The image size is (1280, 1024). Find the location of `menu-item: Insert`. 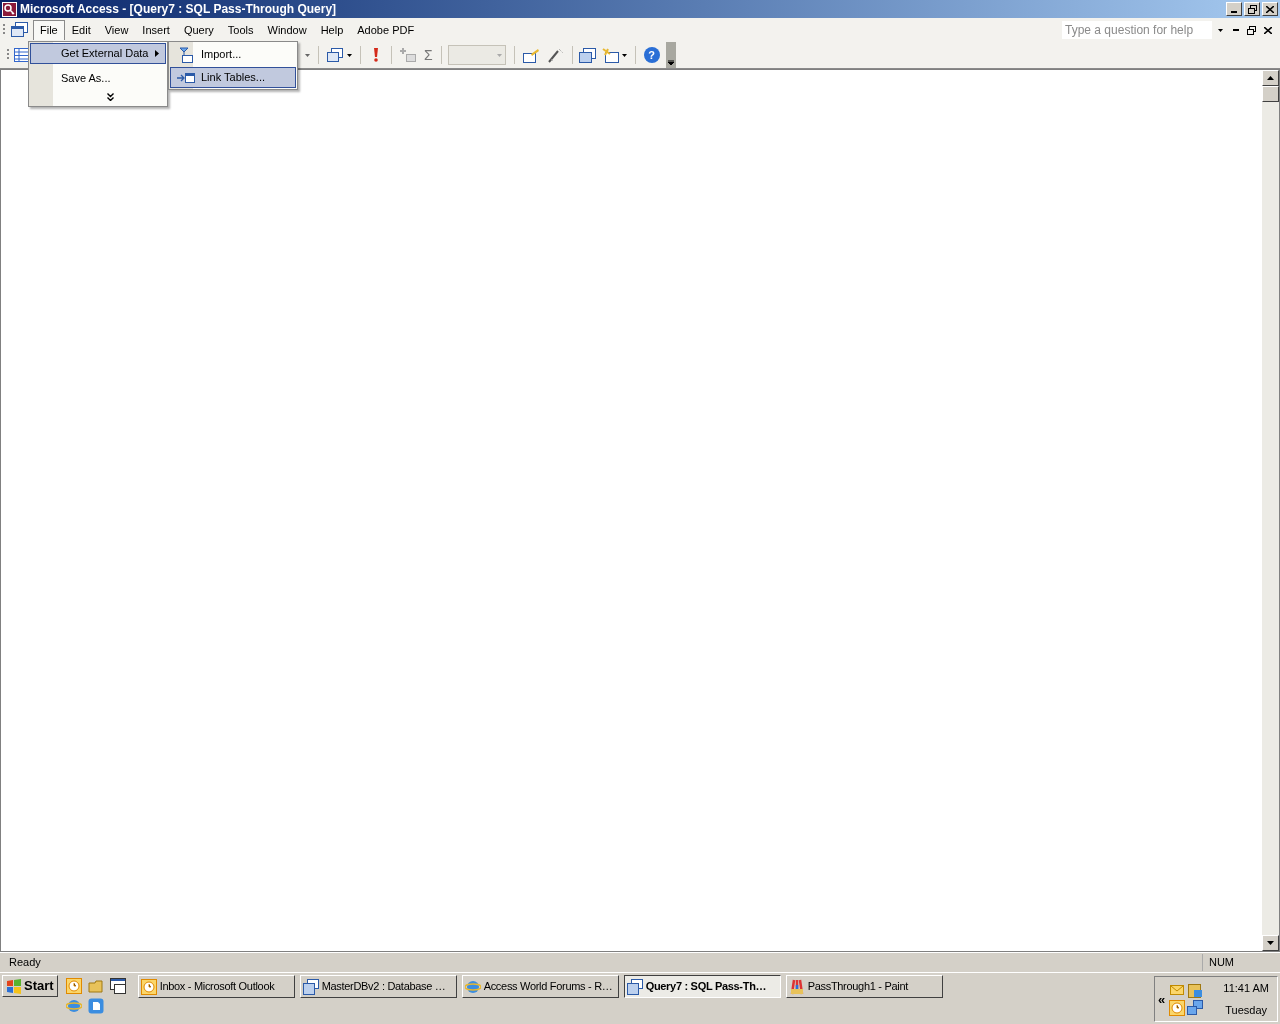

menu-item: Insert is located at coordinates (156, 30).